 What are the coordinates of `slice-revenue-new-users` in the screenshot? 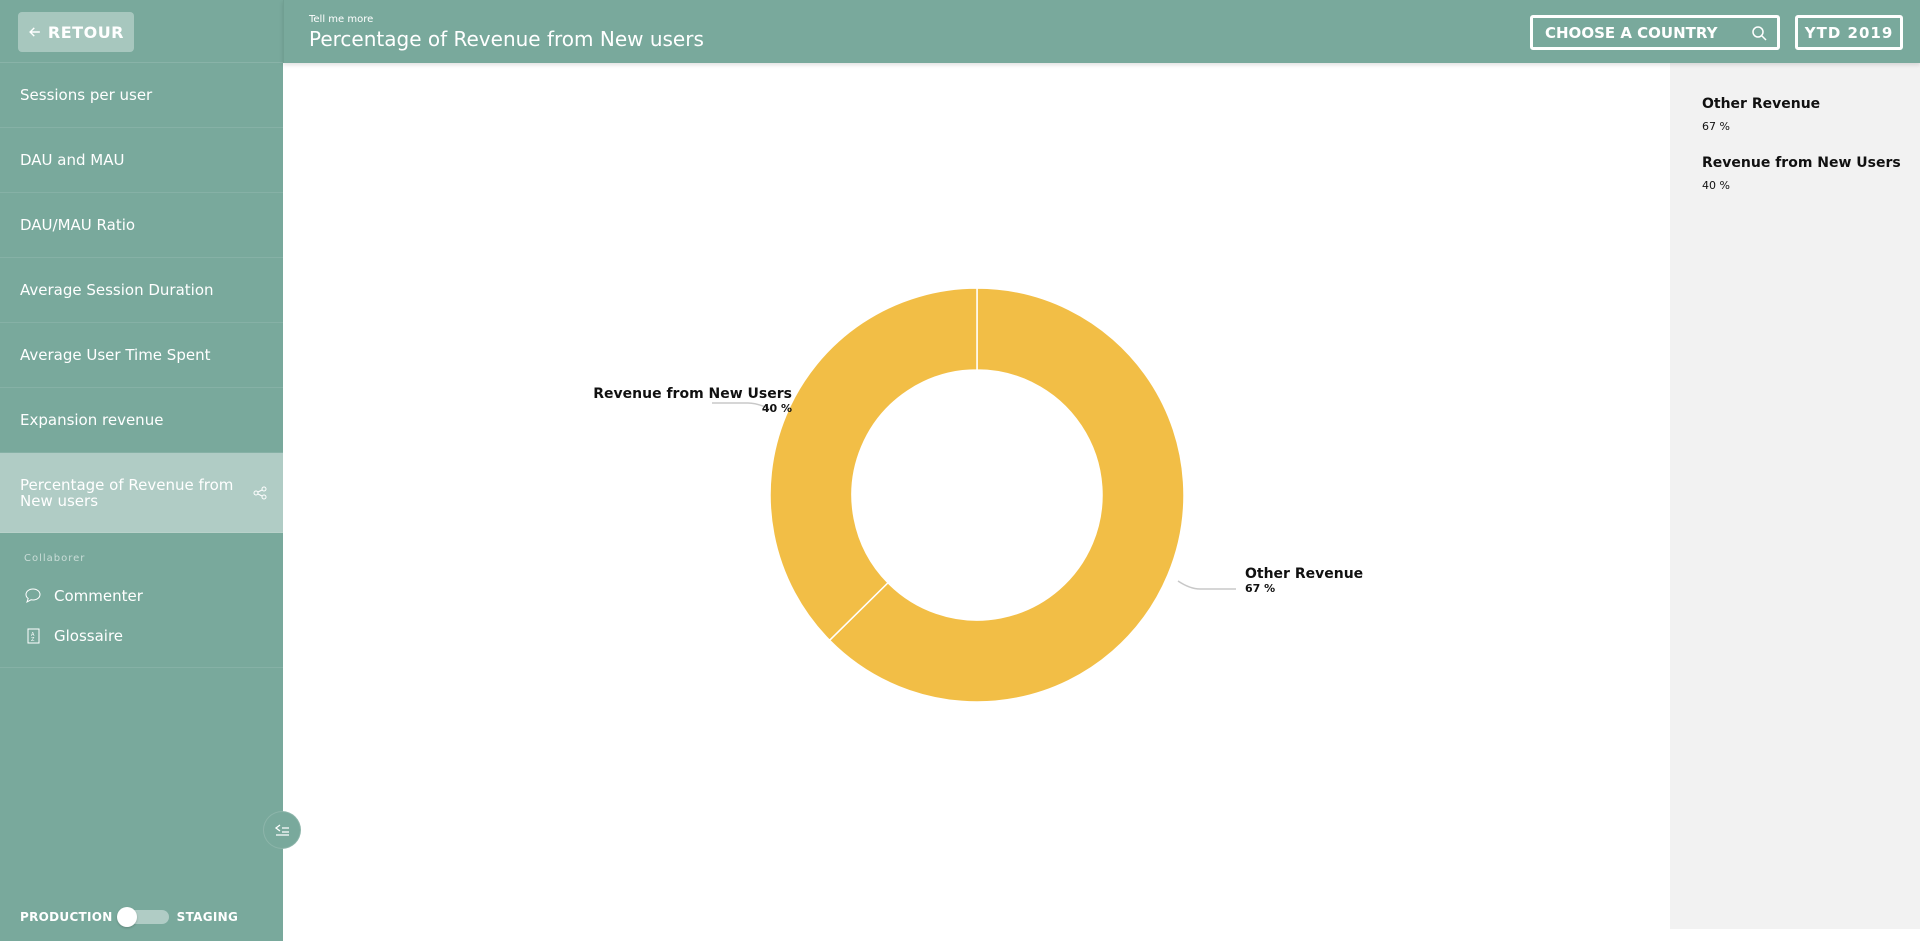 It's located at (873, 464).